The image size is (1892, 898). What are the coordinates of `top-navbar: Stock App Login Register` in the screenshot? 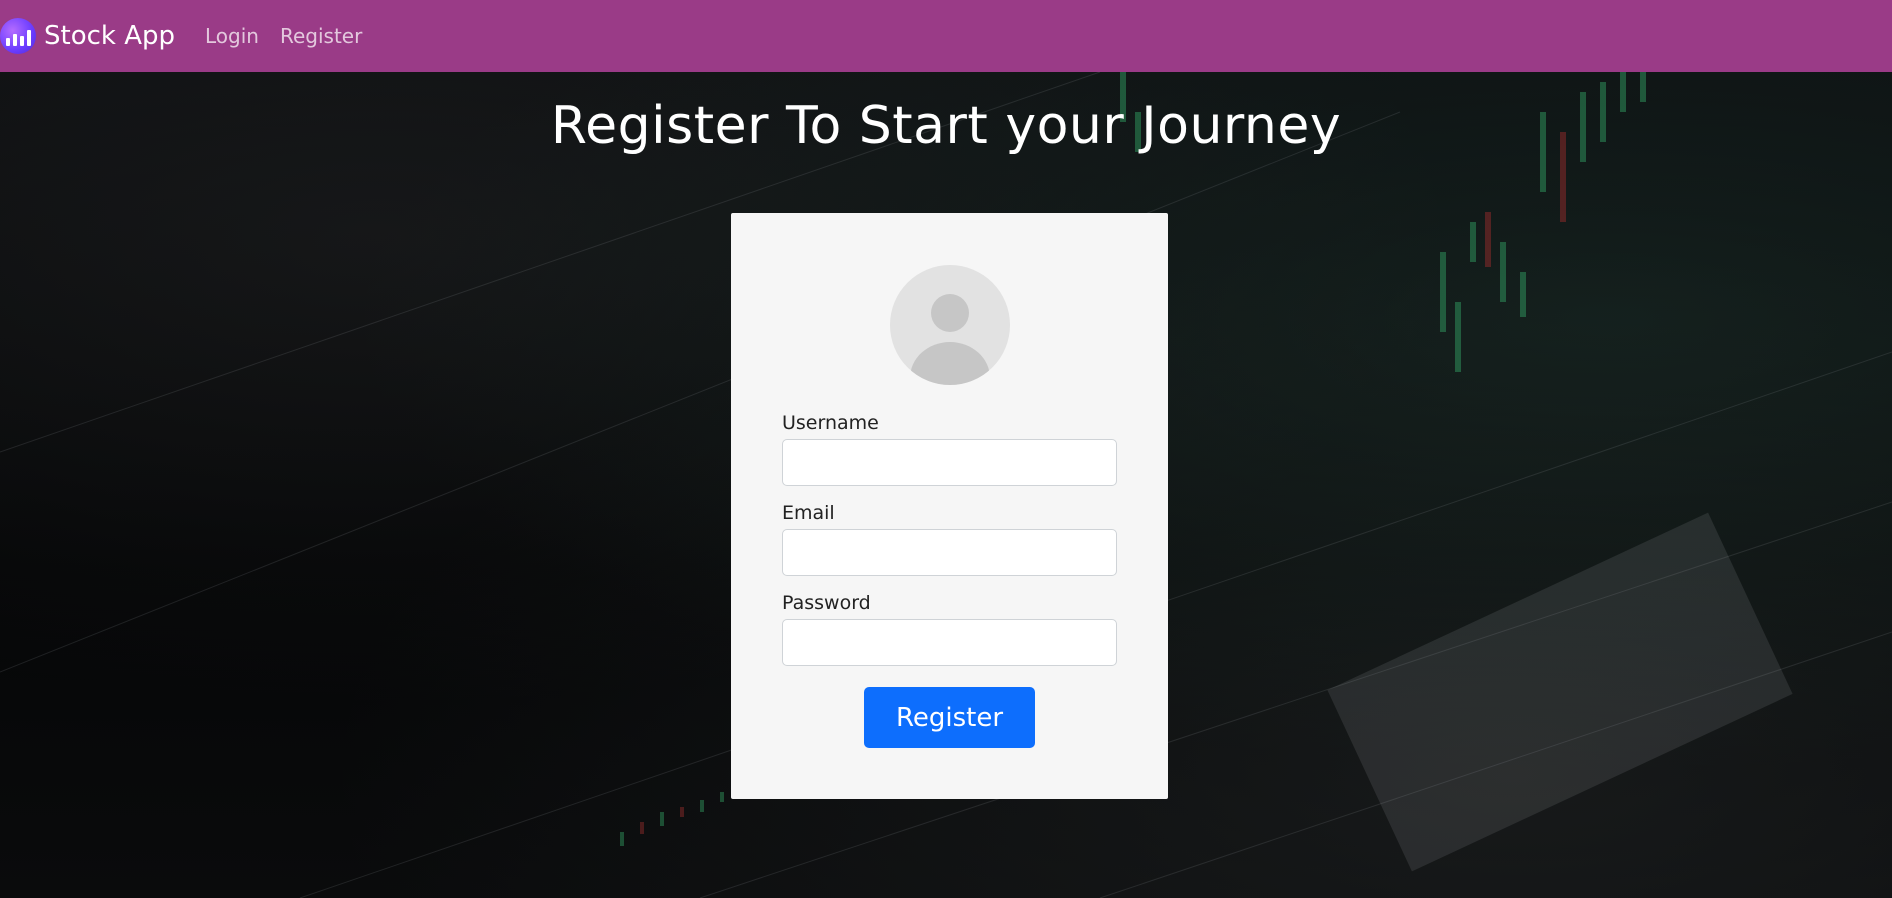 It's located at (946, 36).